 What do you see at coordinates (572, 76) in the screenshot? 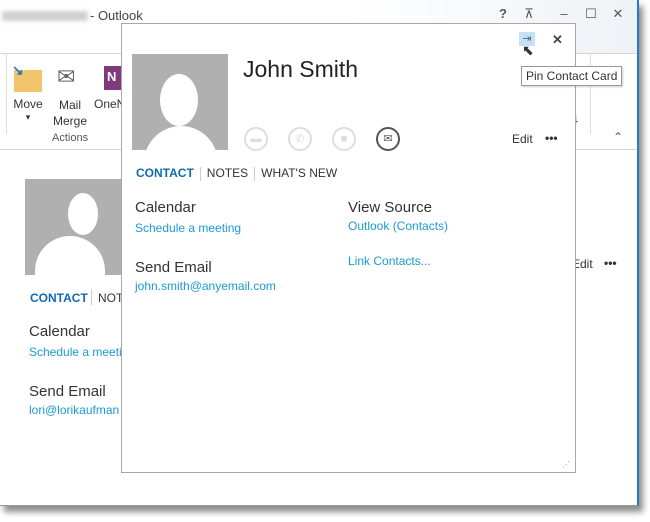
I see `pin-tooltip: Pin Contact Card` at bounding box center [572, 76].